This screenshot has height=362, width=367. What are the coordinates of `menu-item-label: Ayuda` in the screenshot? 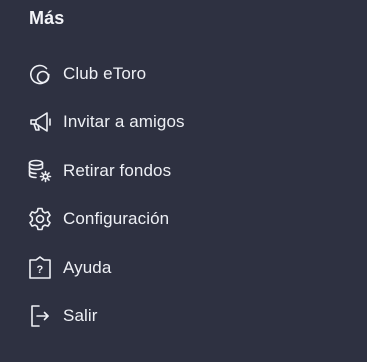 It's located at (87, 267).